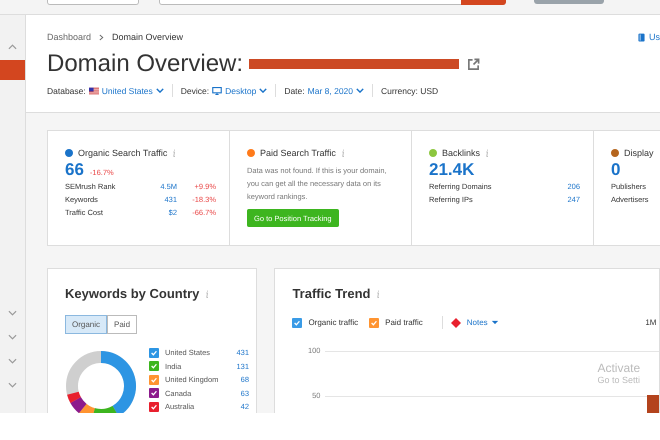 This screenshot has height=440, width=660. What do you see at coordinates (122, 324) in the screenshot?
I see `toggle-tab: Paid` at bounding box center [122, 324].